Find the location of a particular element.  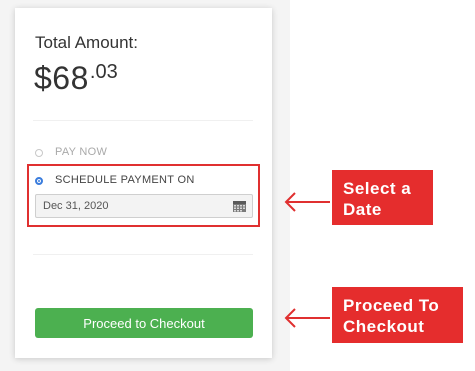

total-amount-label: Total Amount: is located at coordinates (87, 42).